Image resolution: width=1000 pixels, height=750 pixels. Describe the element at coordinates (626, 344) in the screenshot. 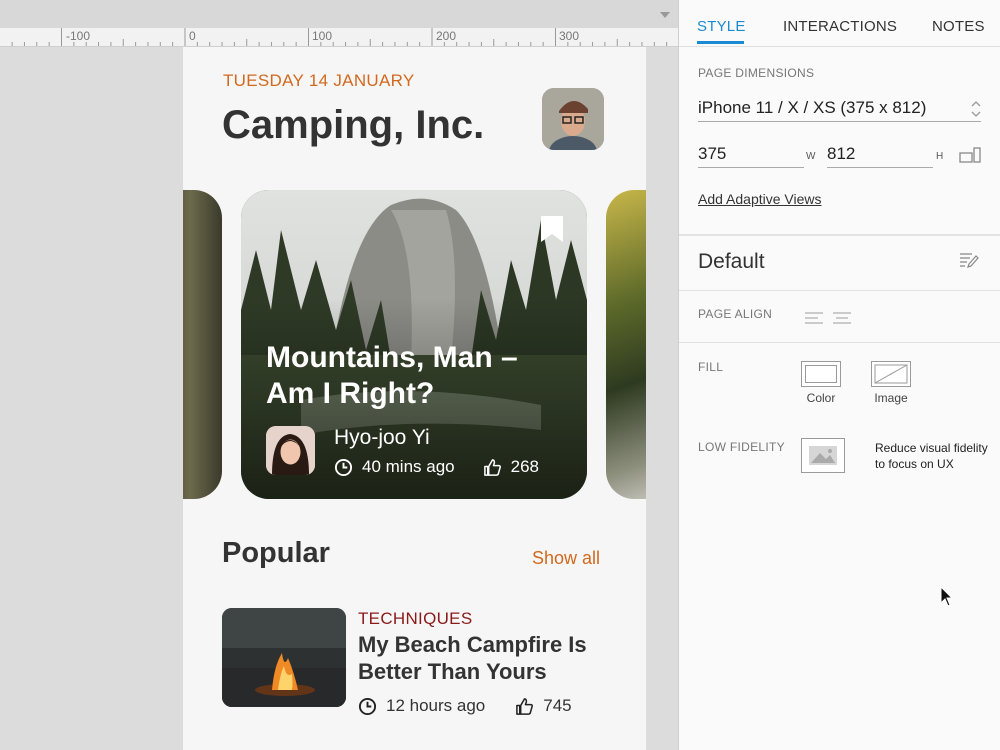

I see `carousel-card-next` at that location.